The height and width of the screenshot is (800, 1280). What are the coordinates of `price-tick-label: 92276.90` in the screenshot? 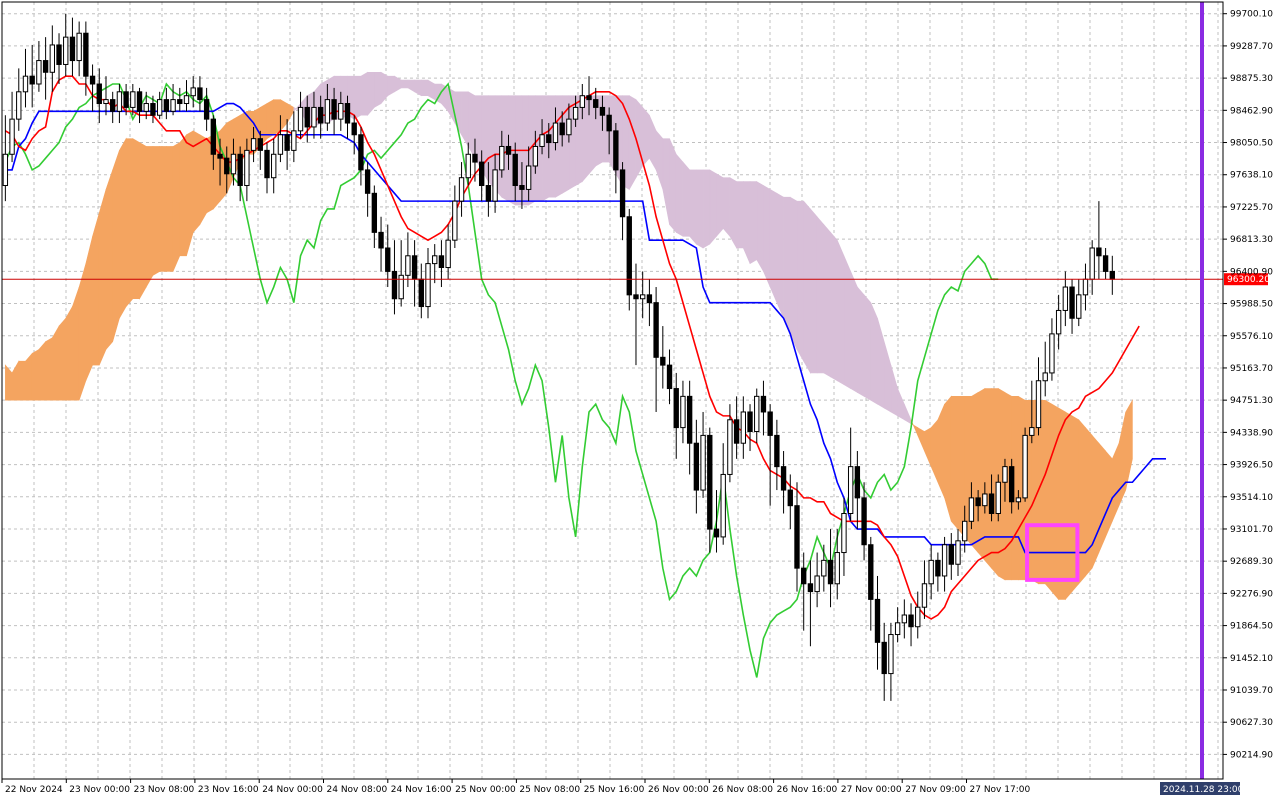 It's located at (1251, 594).